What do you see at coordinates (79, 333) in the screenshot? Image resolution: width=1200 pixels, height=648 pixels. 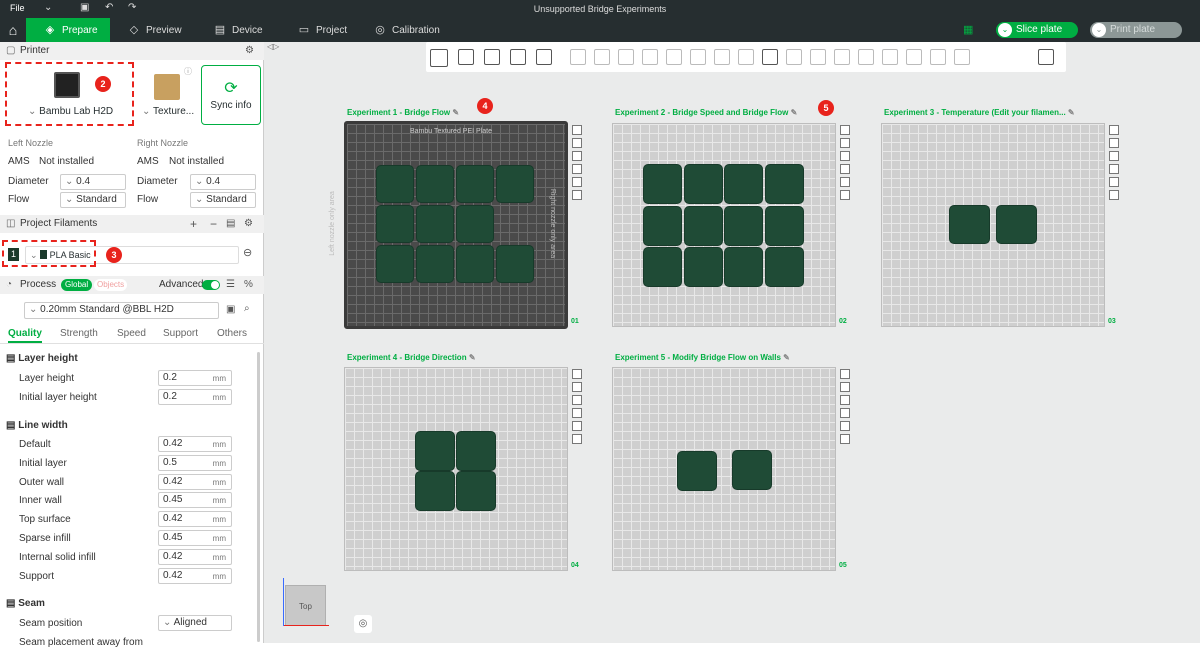 I see `subtab-strength: Strength` at bounding box center [79, 333].